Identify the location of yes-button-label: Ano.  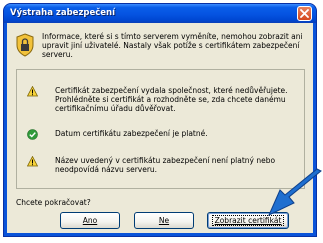
(90, 220).